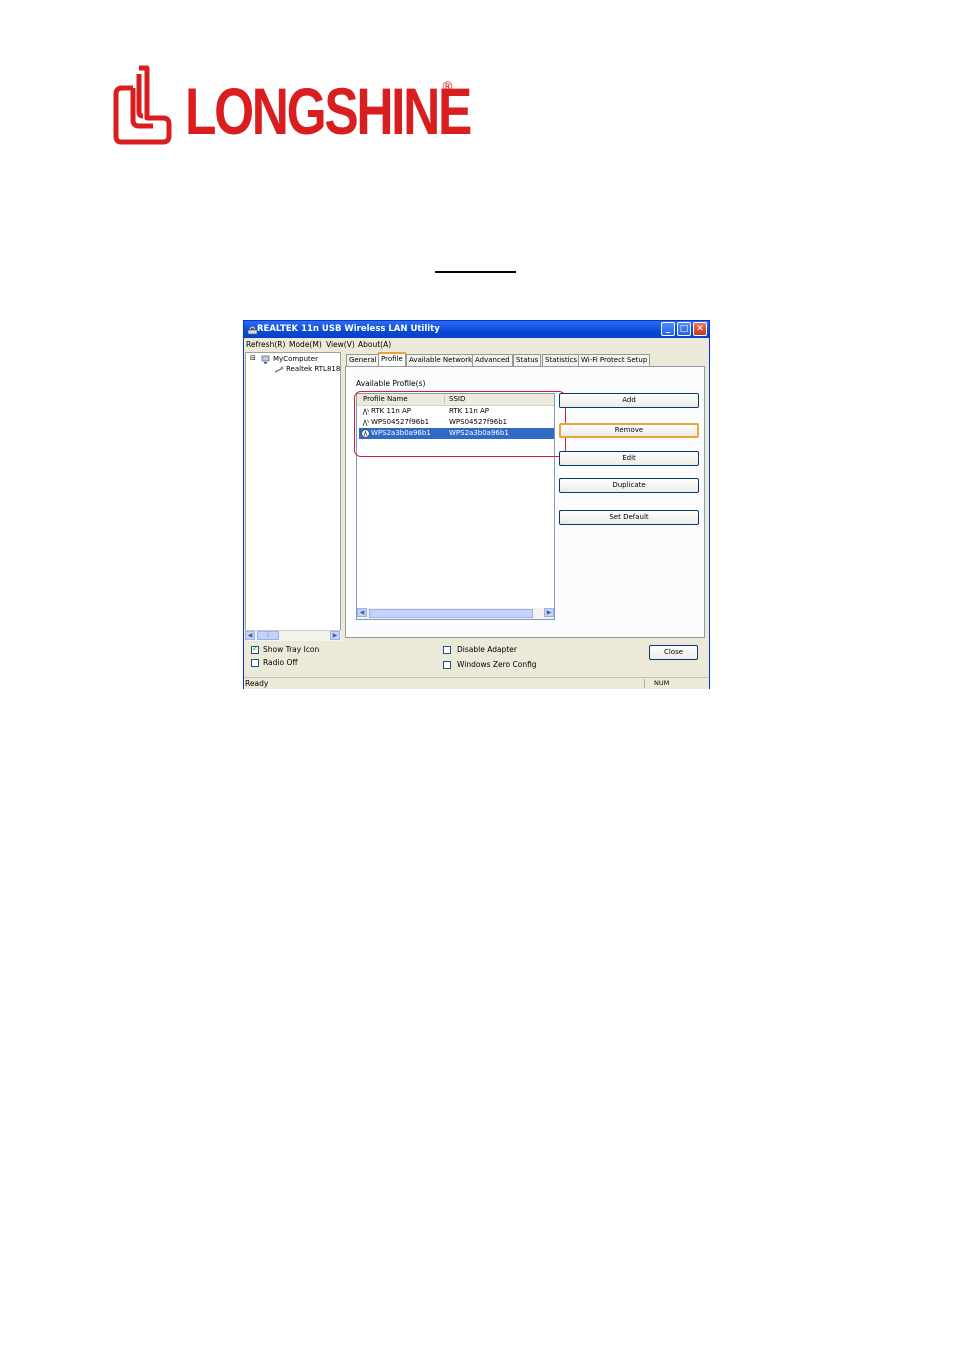 The image size is (954, 1350). What do you see at coordinates (313, 369) in the screenshot?
I see `tree-adapter-label: Realtek RTL818` at bounding box center [313, 369].